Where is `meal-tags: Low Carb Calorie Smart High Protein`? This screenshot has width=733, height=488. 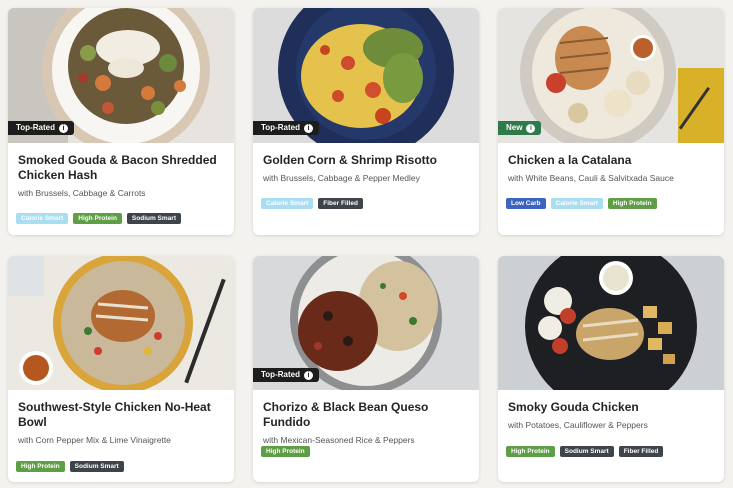
meal-tags: Low Carb Calorie Smart High Protein is located at coordinates (581, 203).